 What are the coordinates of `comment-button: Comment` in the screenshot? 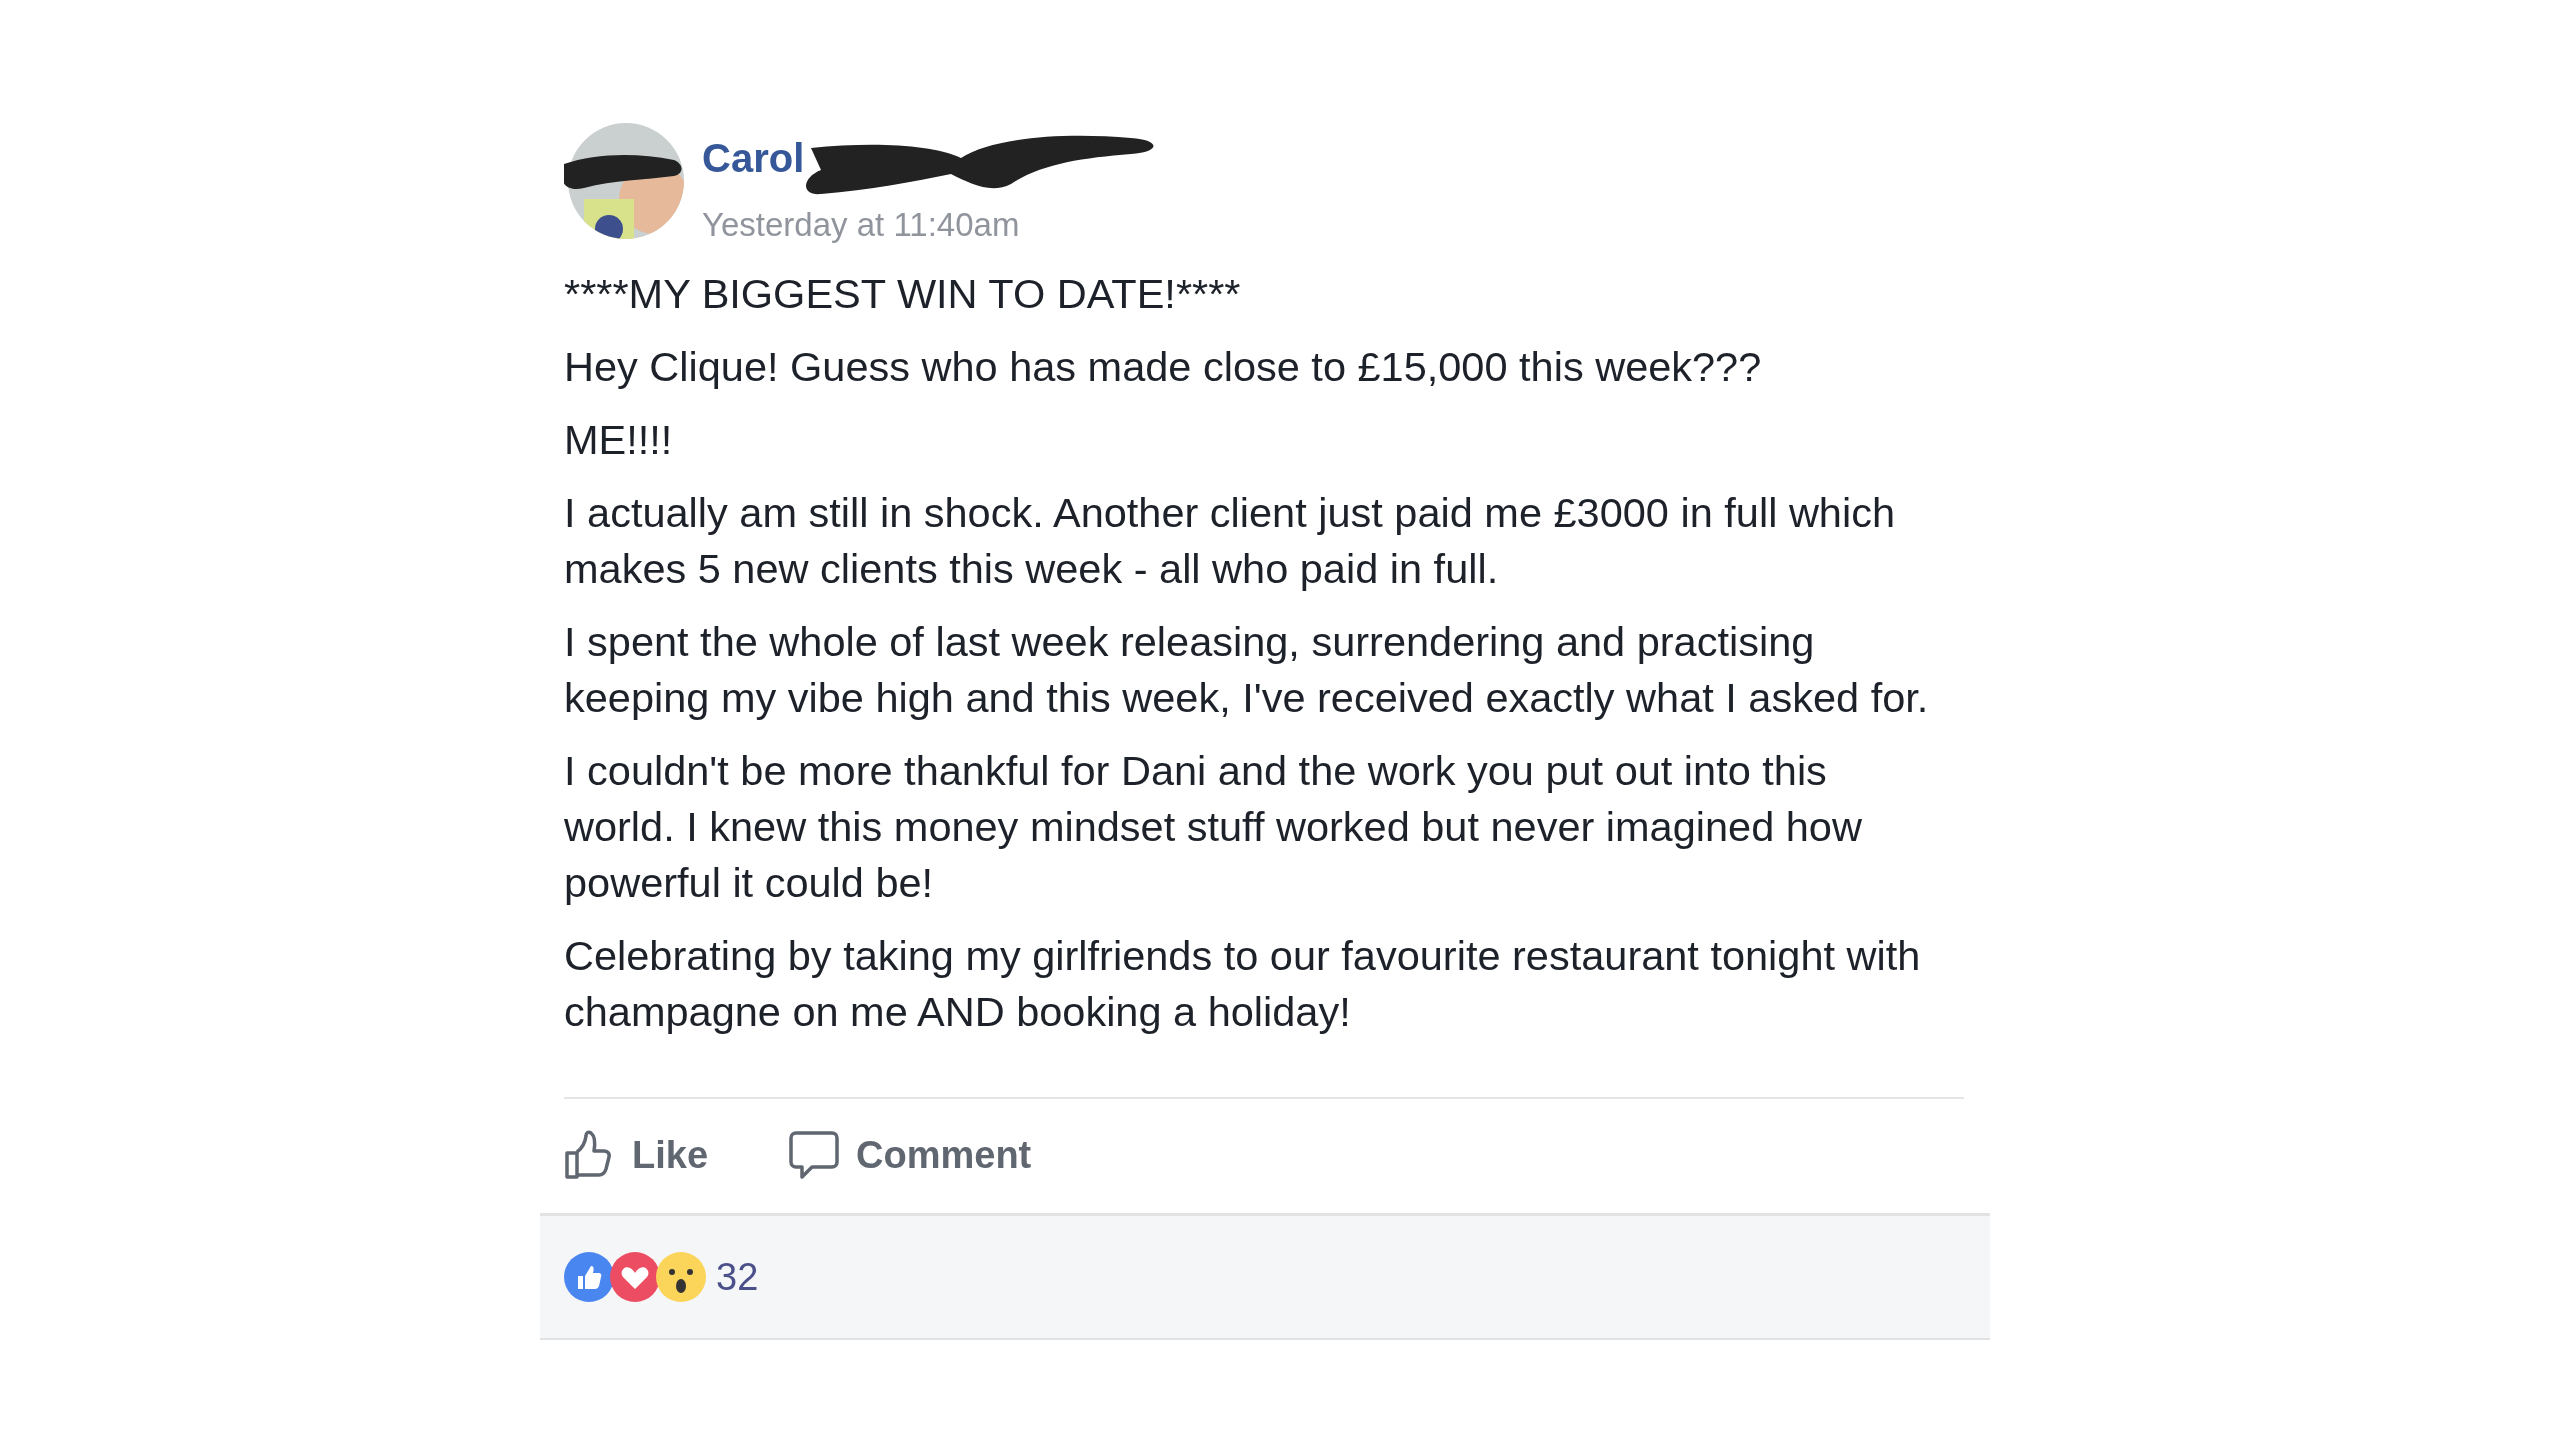 It's located at (910, 1155).